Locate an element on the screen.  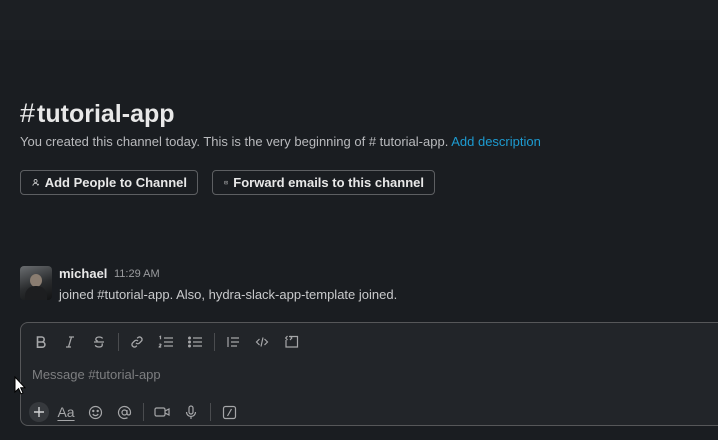
top-area is located at coordinates (359, 20).